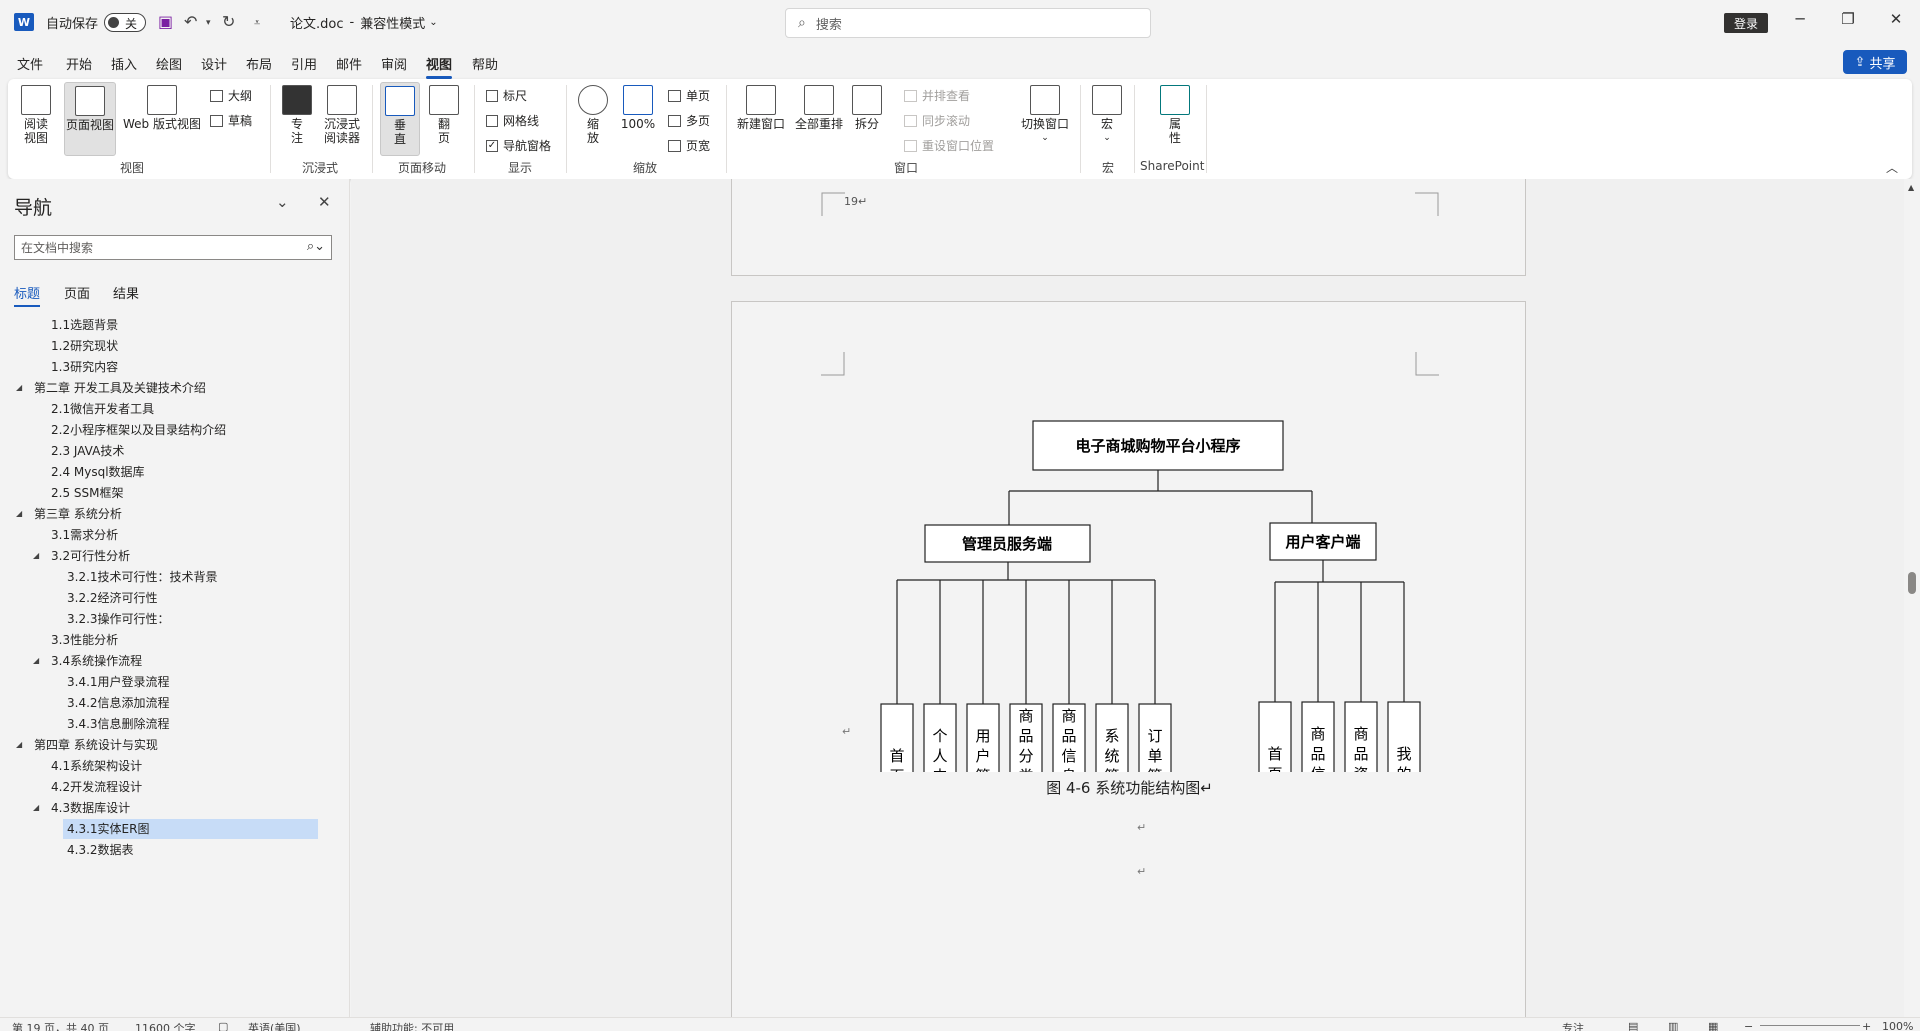 This screenshot has width=1920, height=1031. Describe the element at coordinates (190, 21) in the screenshot. I see `undo-icon: ↶` at that location.